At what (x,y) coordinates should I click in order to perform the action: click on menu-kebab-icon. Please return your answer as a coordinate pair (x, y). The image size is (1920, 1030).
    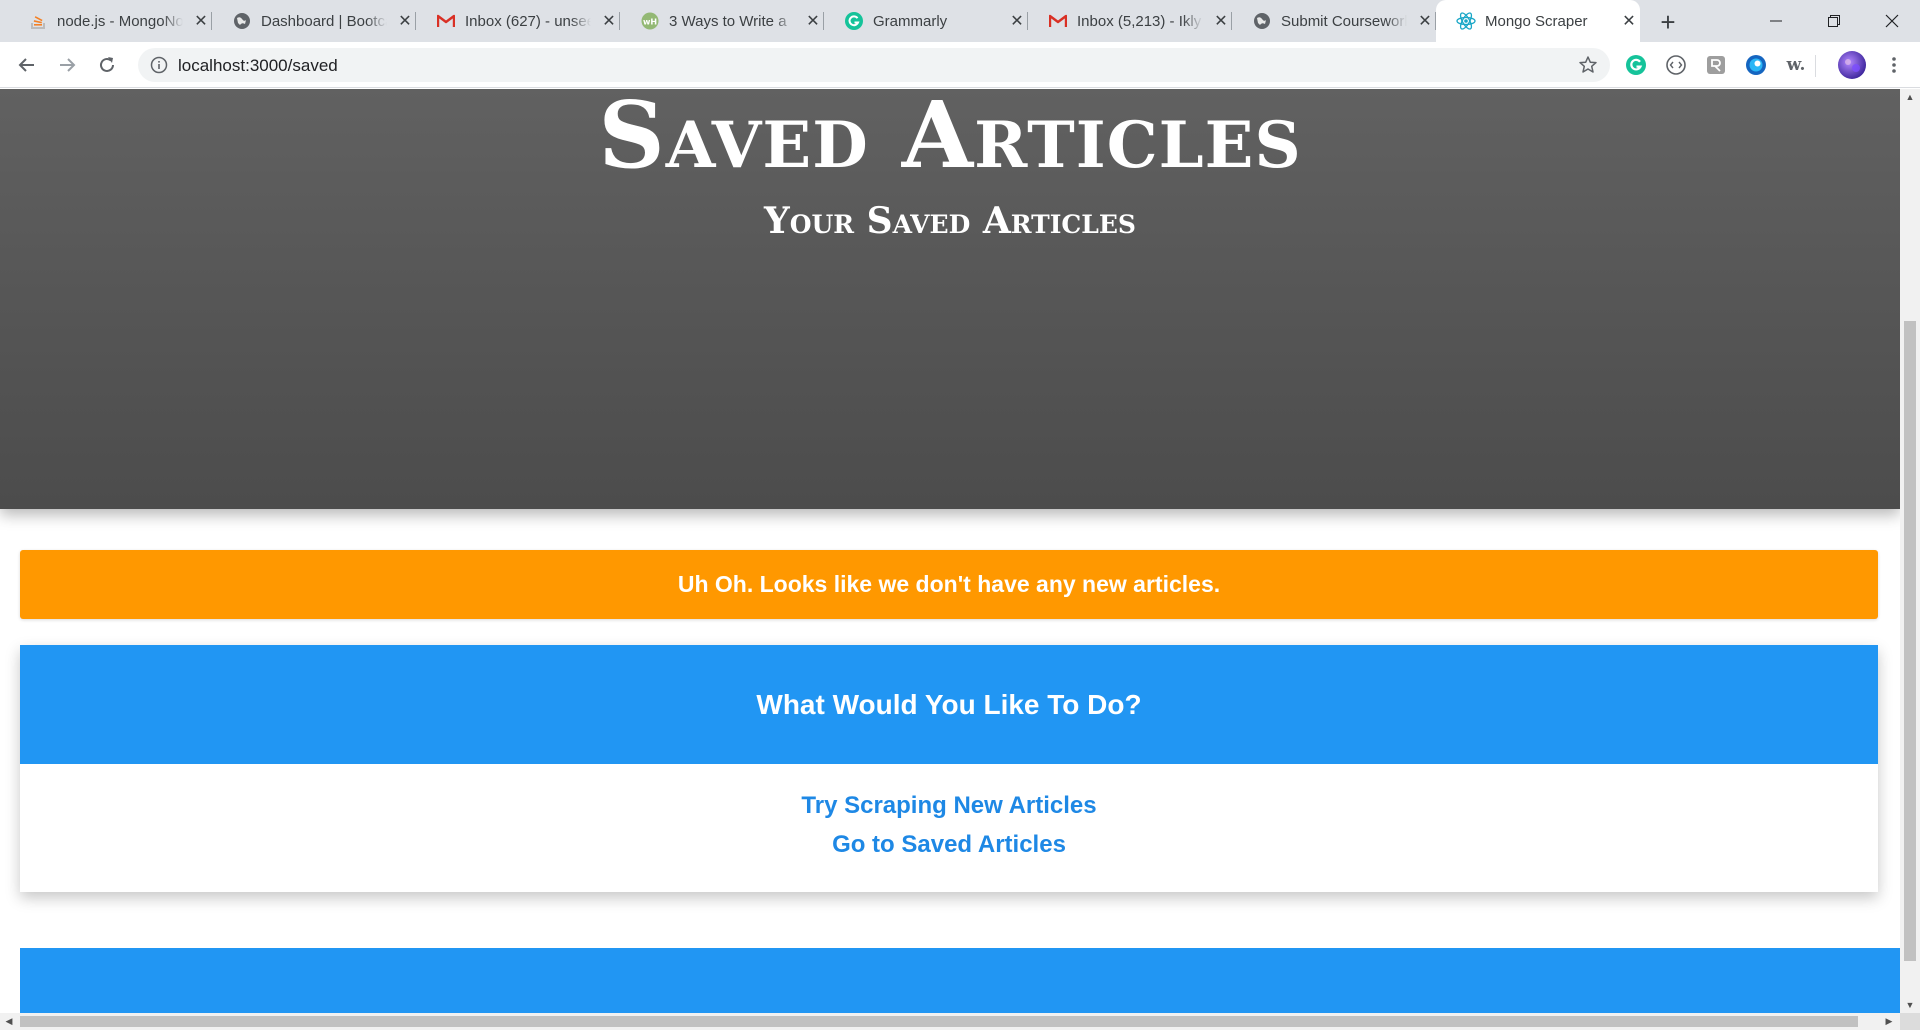
    Looking at the image, I should click on (1894, 65).